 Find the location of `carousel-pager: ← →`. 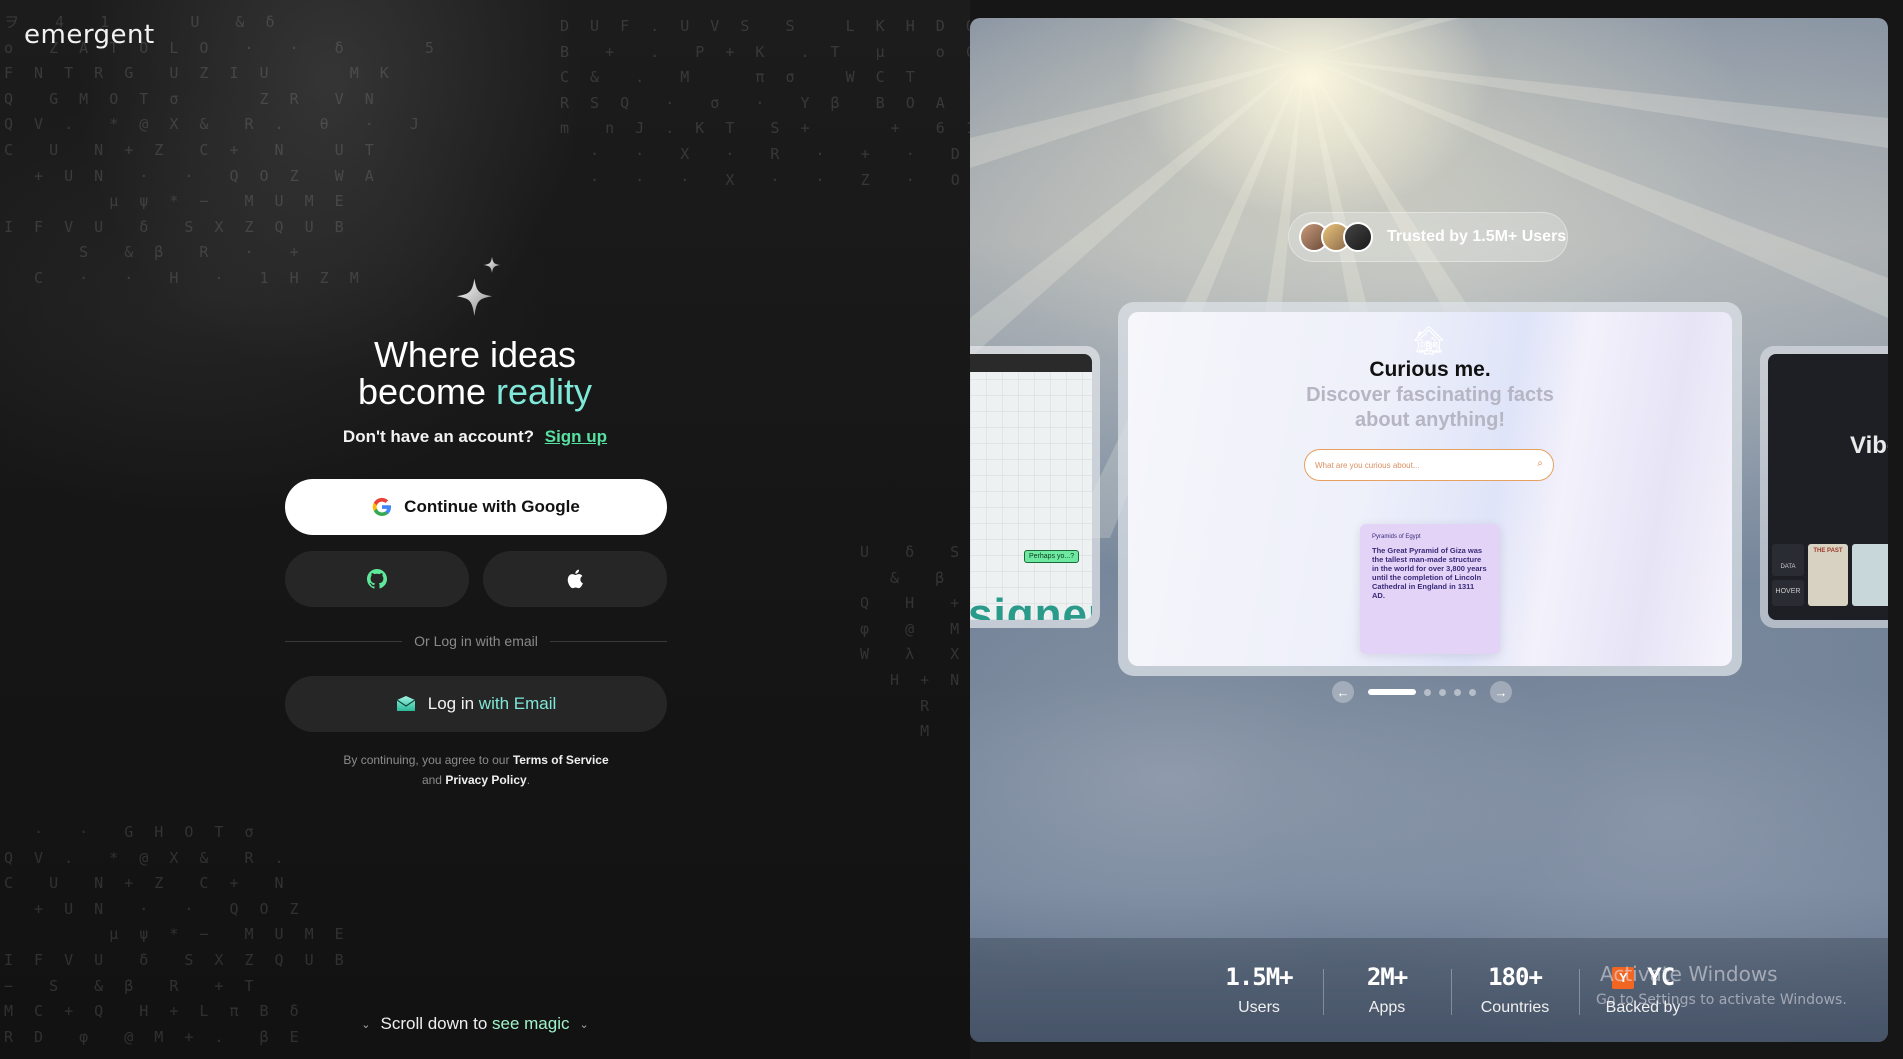

carousel-pager: ← → is located at coordinates (1432, 692).